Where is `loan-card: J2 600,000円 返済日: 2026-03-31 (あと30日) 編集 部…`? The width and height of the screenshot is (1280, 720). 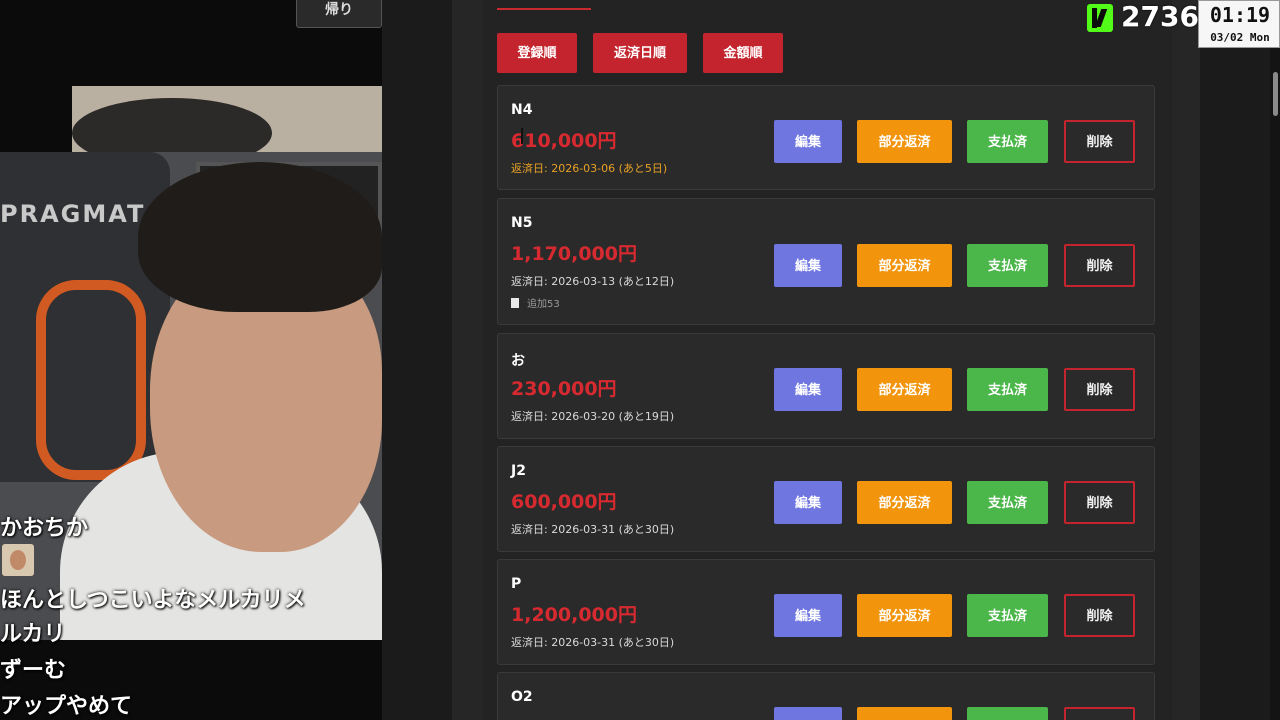 loan-card: J2 600,000円 返済日: 2026-03-31 (あと30日) 編集 部… is located at coordinates (826, 499).